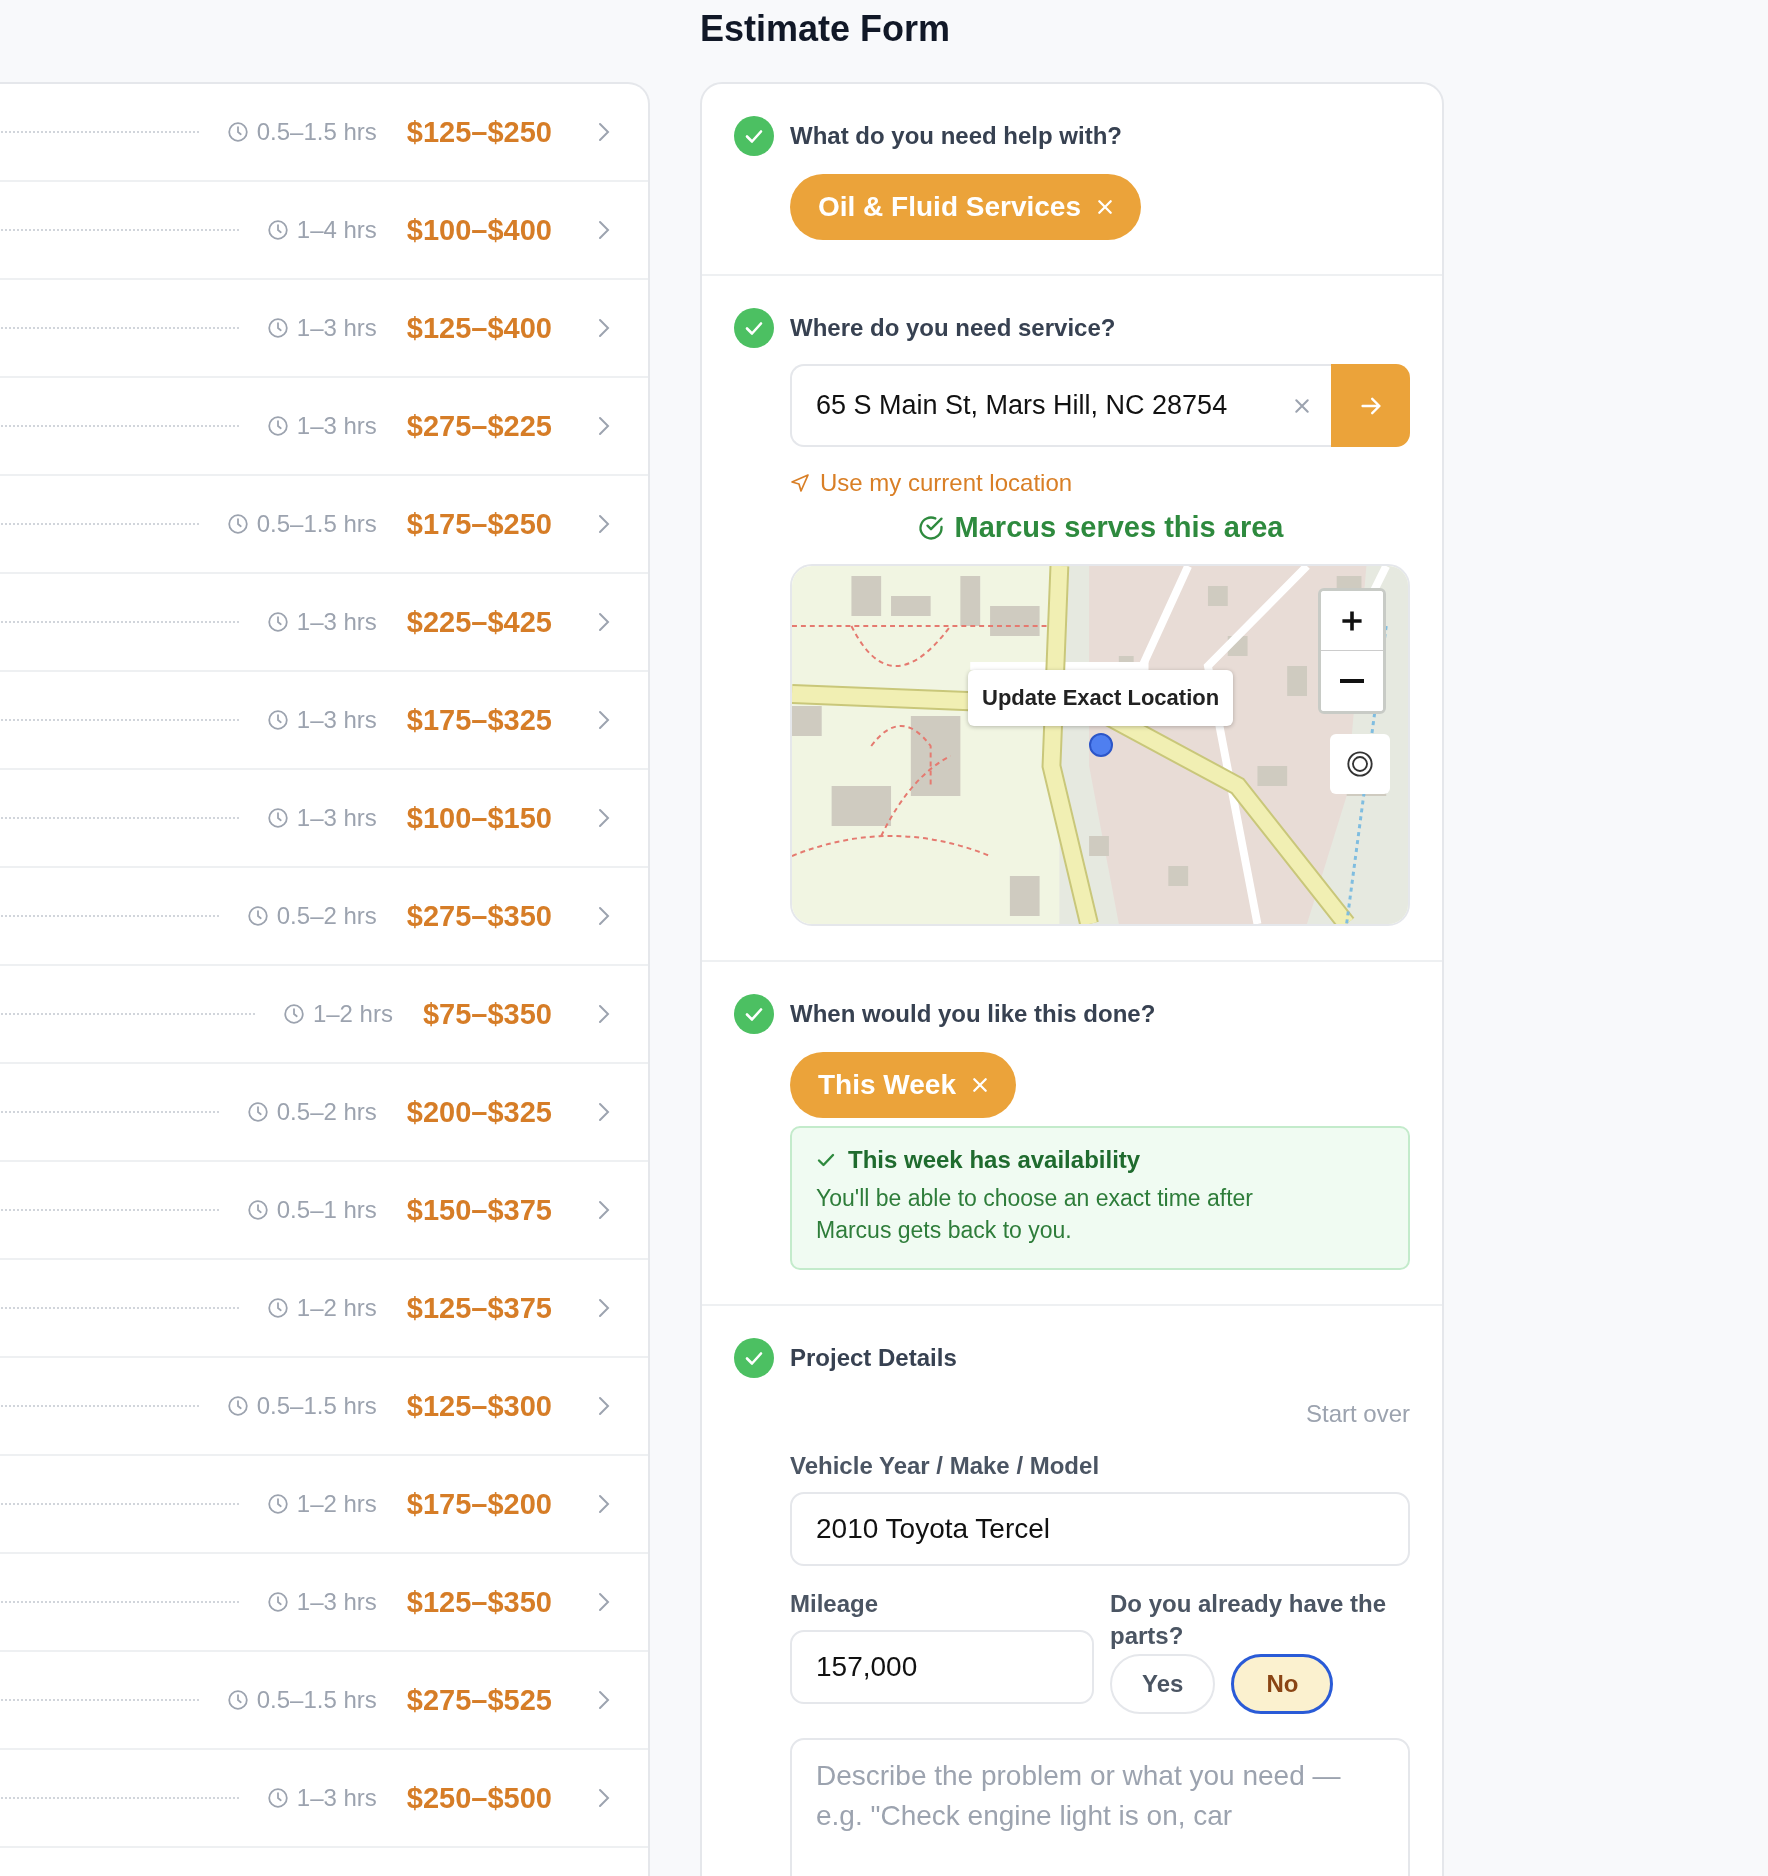 The image size is (1768, 1876). I want to click on service-row: 0.5–2 hrs $200–$325, so click(324, 1113).